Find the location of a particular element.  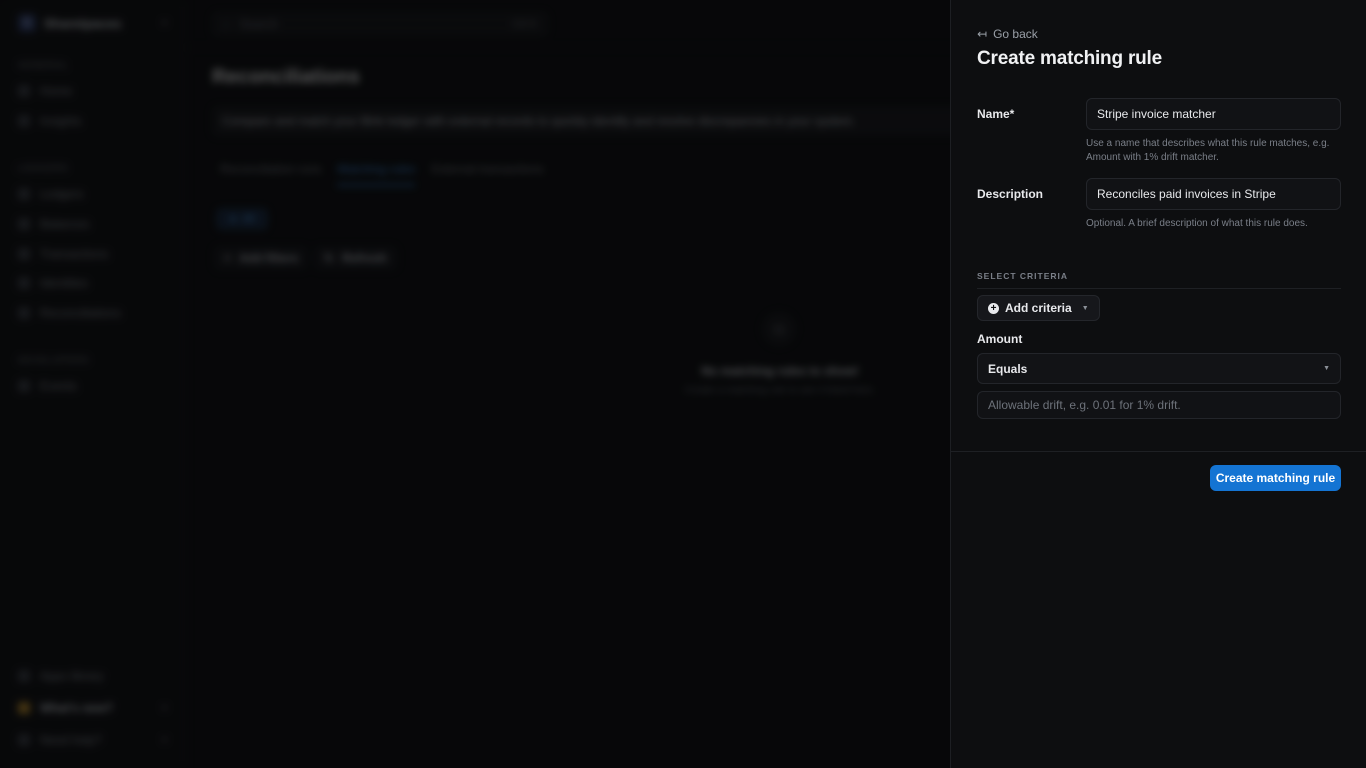

add-criteria-label: Add criteria is located at coordinates (1038, 308).